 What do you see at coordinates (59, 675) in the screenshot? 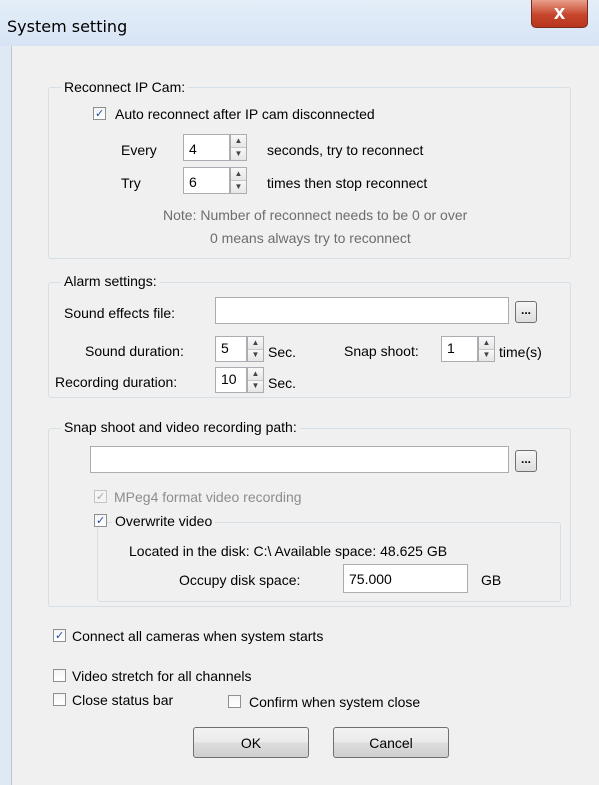
I see `video-stretch-checkbox` at bounding box center [59, 675].